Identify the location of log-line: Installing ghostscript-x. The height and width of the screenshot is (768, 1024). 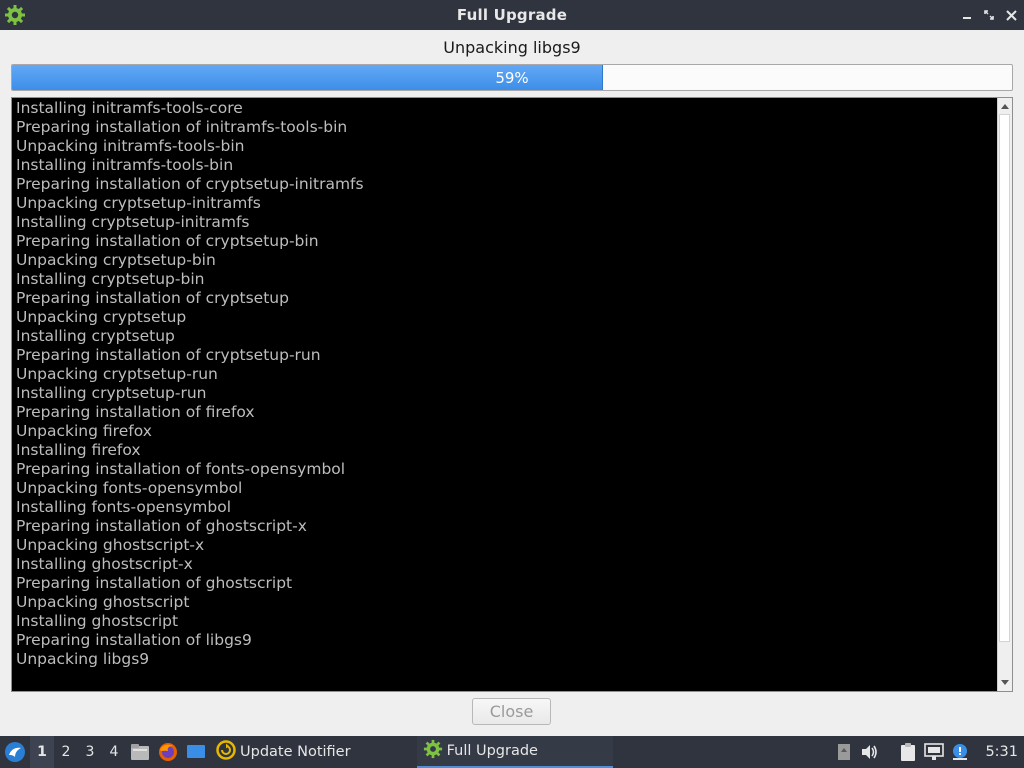
(104, 564).